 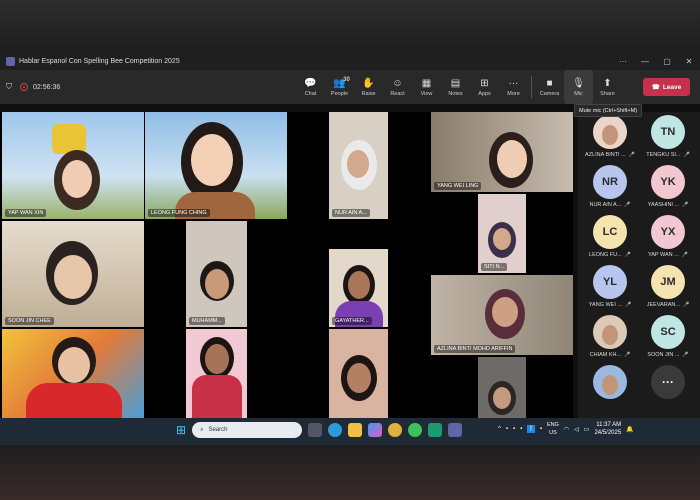 What do you see at coordinates (202, 429) in the screenshot?
I see `search-icon: ⌕` at bounding box center [202, 429].